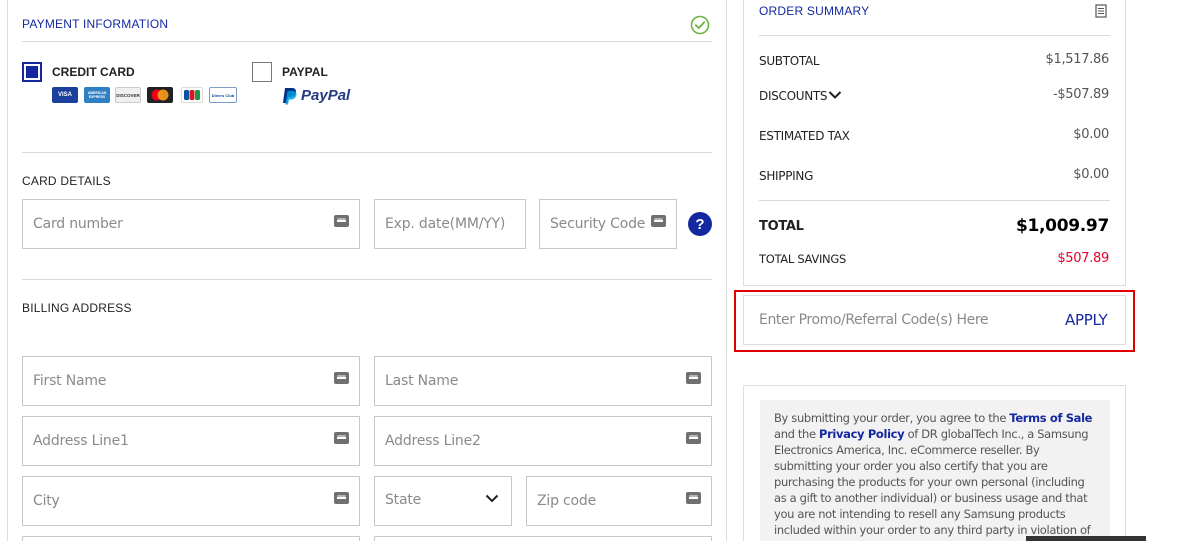  What do you see at coordinates (804, 136) in the screenshot?
I see `tax-label: ESTIMATED TAX` at bounding box center [804, 136].